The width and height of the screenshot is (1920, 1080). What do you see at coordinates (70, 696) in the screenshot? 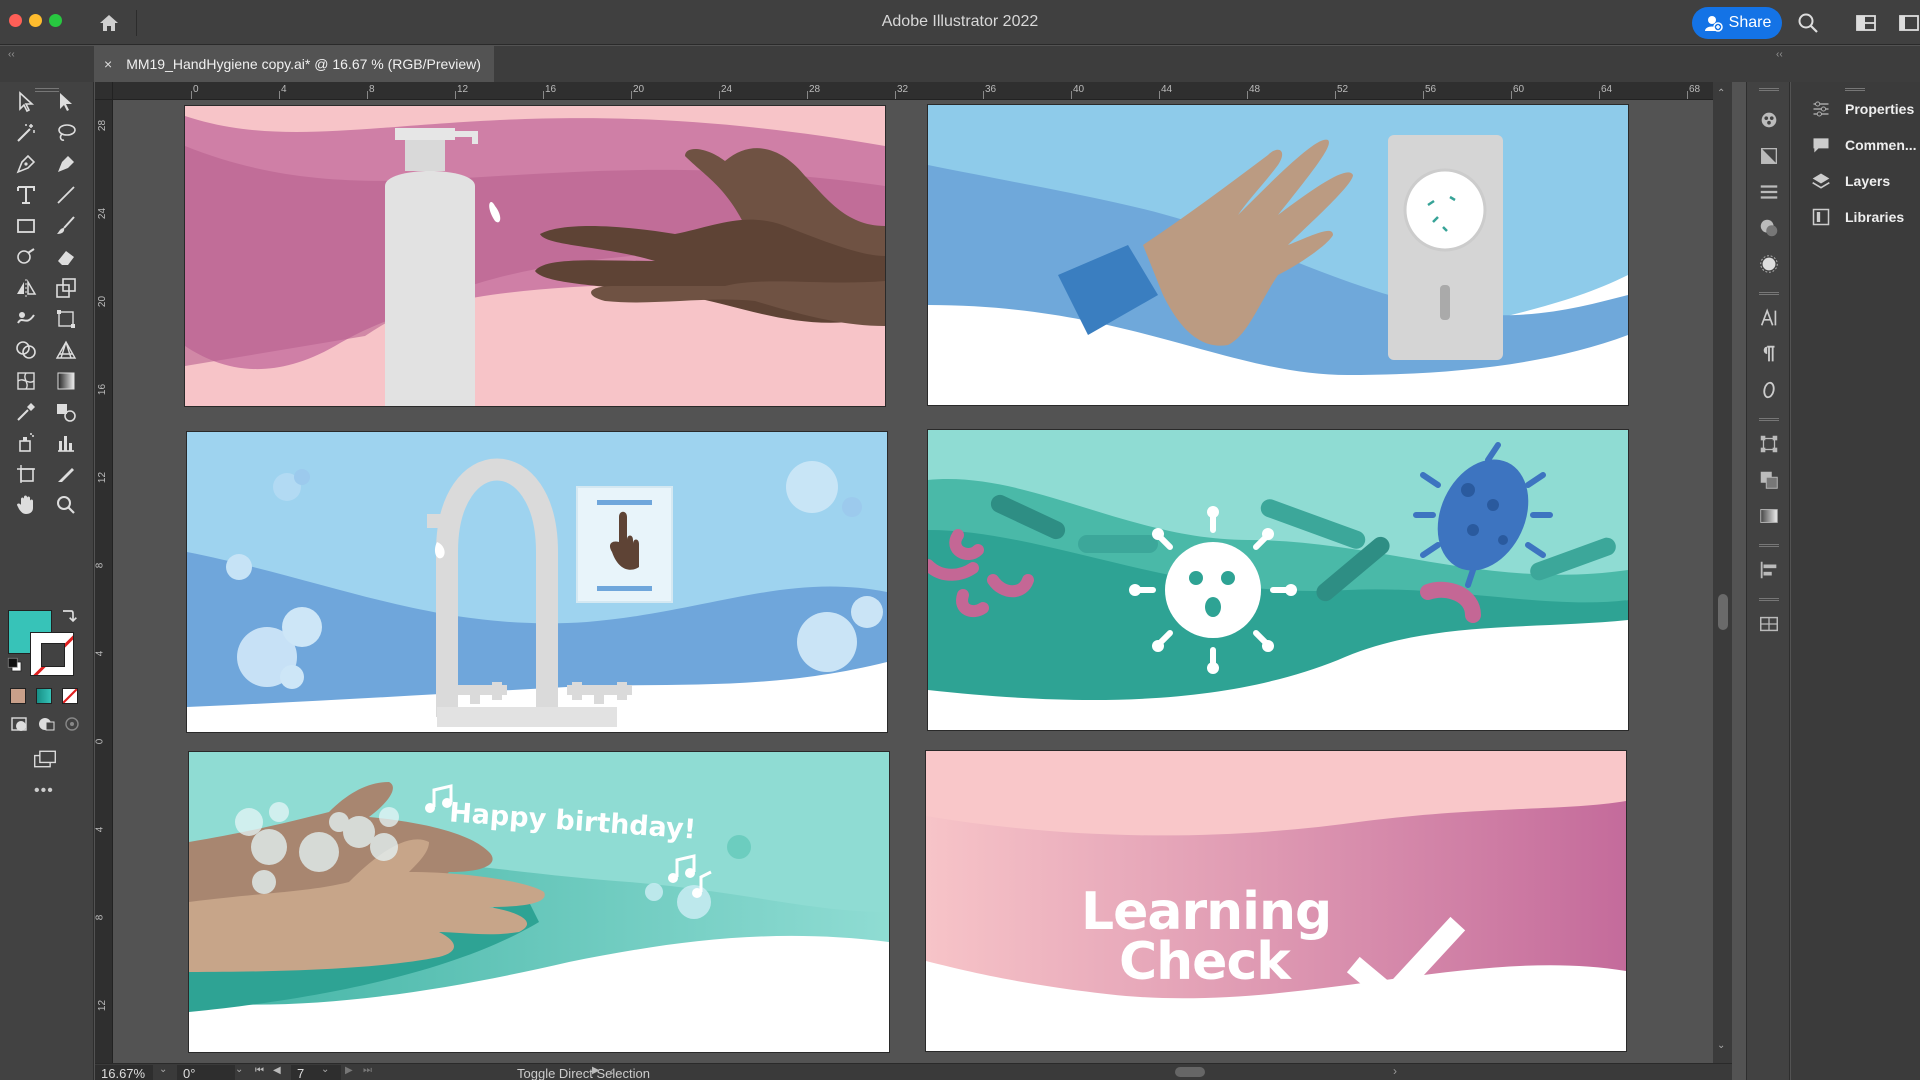
I see `none-mode-button` at bounding box center [70, 696].